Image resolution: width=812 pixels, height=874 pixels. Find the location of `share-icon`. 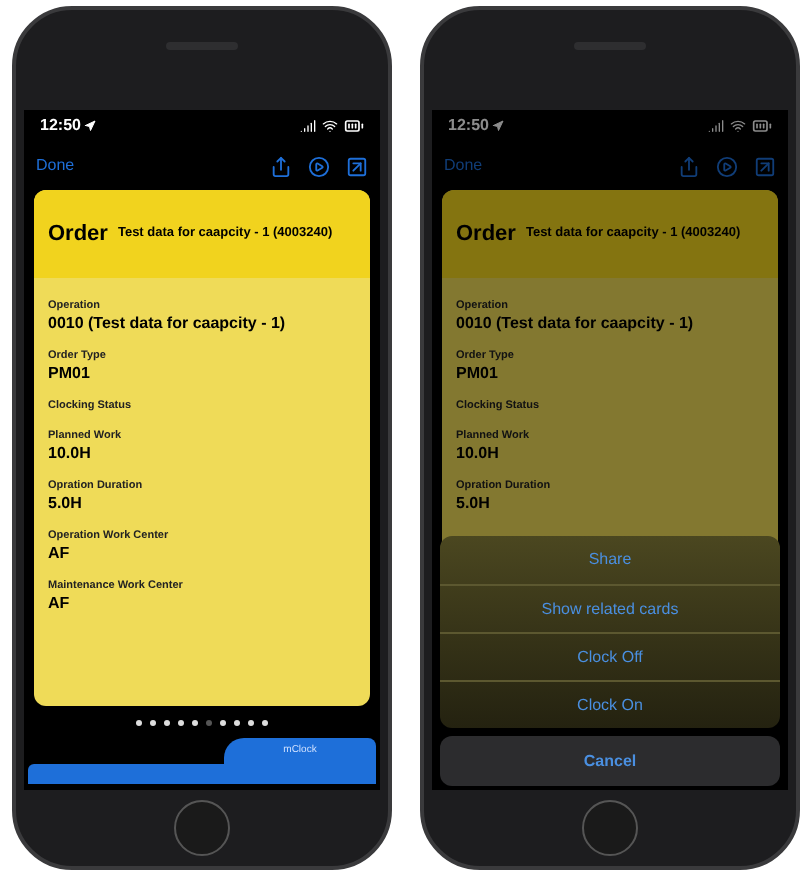

share-icon is located at coordinates (281, 166).